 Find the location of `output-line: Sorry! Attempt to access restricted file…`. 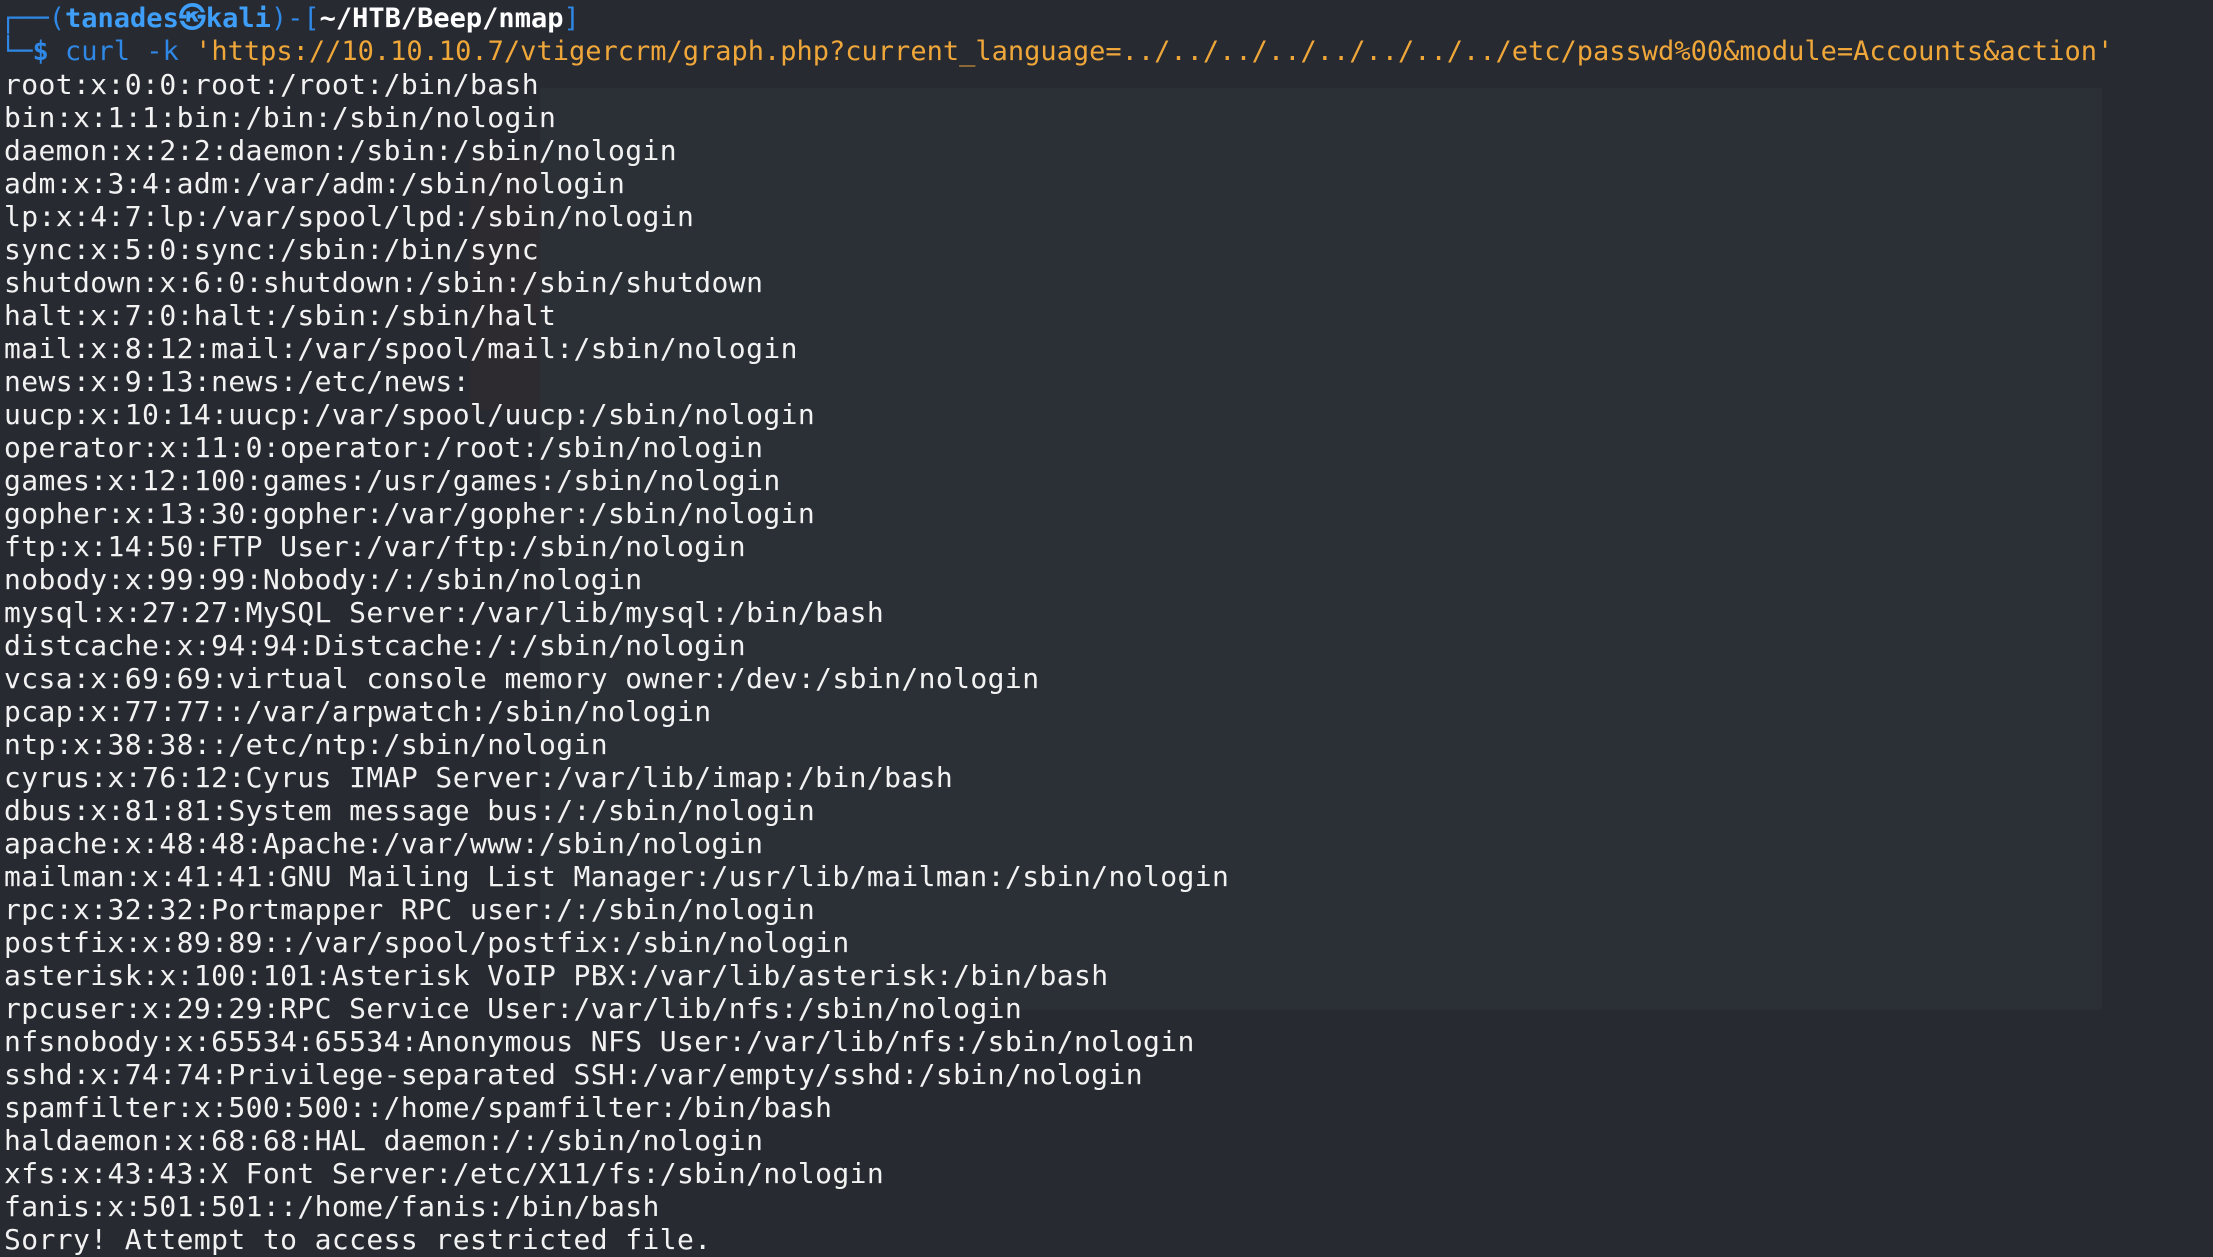

output-line: Sorry! Attempt to access restricted file… is located at coordinates (358, 1239).